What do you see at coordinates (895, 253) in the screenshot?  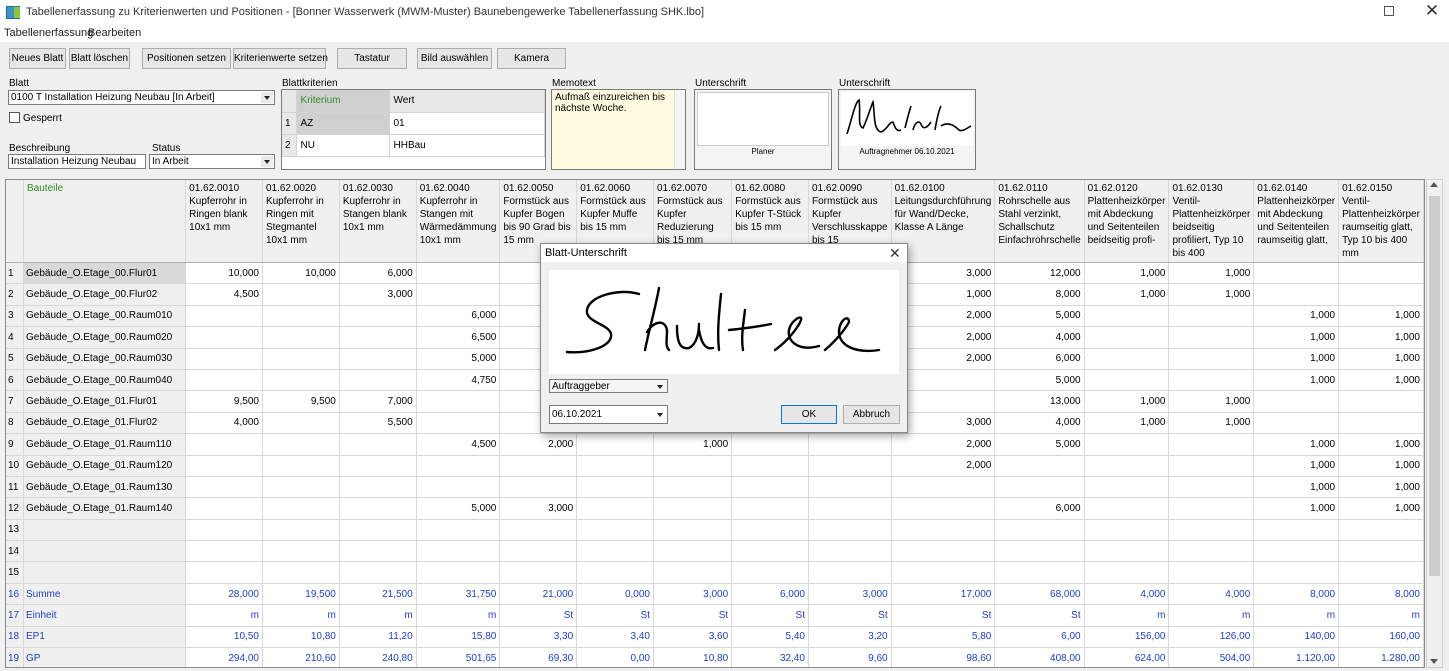 I see `dialog-close-icon: ✕` at bounding box center [895, 253].